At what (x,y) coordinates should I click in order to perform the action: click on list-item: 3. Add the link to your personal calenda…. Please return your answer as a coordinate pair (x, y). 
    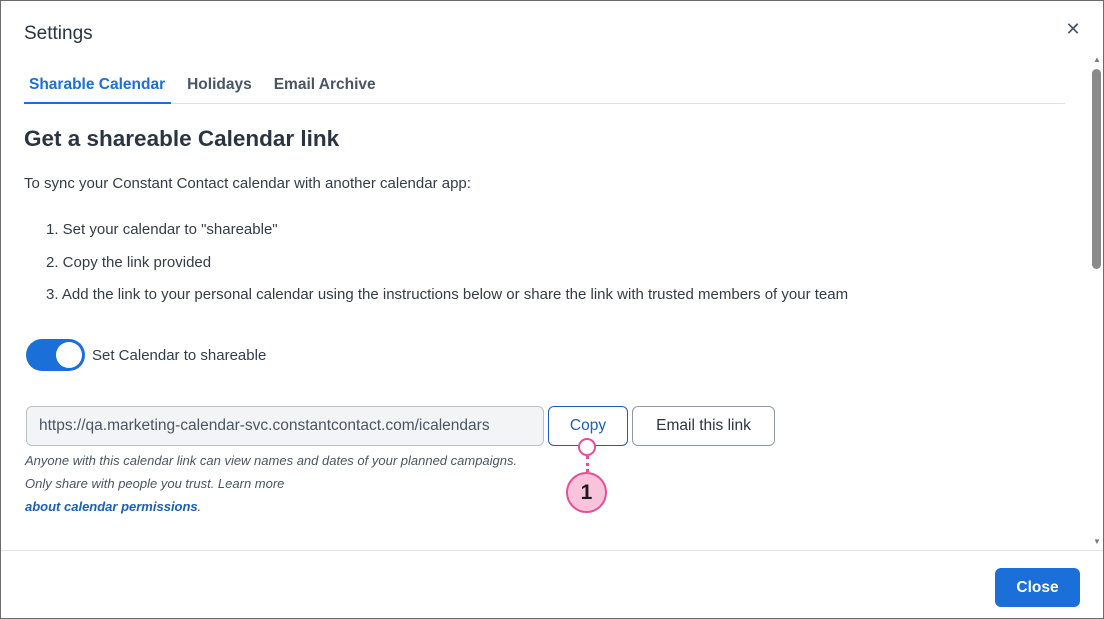
    Looking at the image, I should click on (447, 294).